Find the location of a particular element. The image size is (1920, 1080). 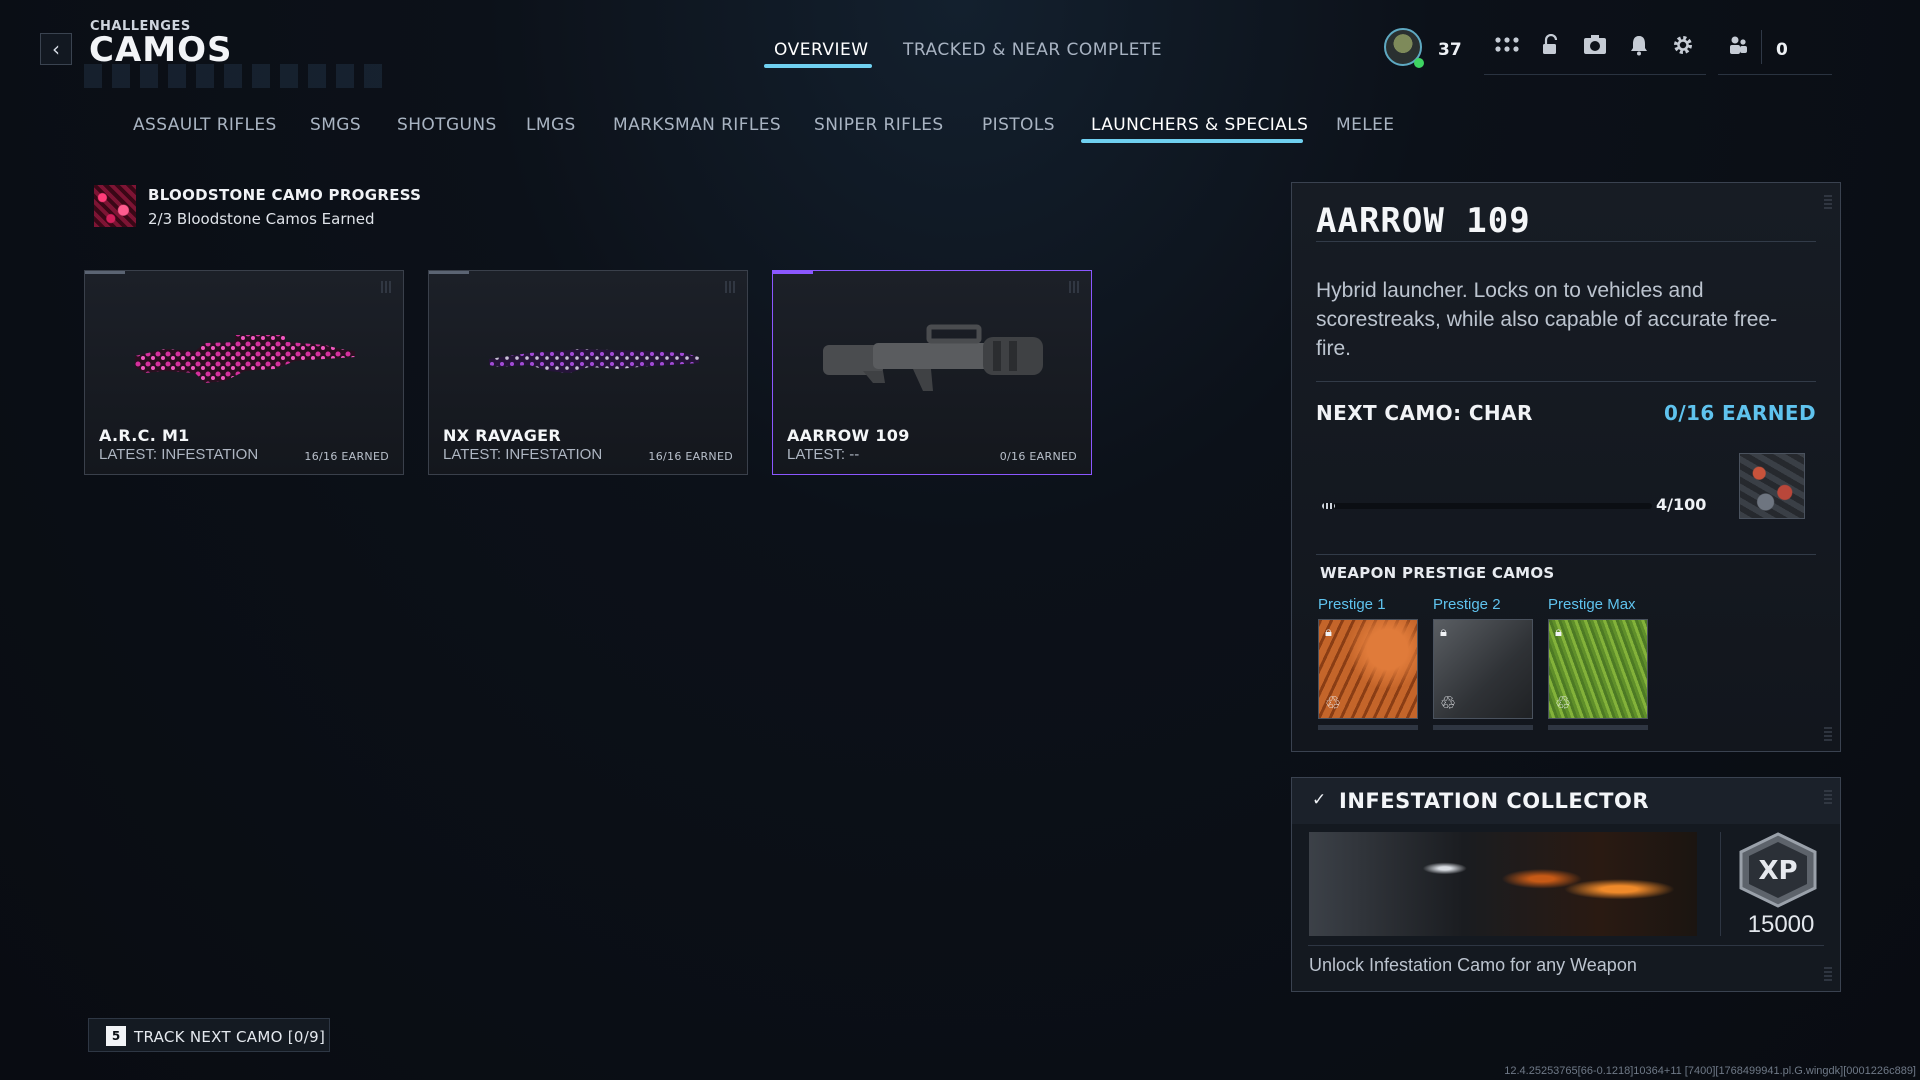

prestige-camo-2: Prestige 2 🔒︎ ♲ is located at coordinates (1483, 663).